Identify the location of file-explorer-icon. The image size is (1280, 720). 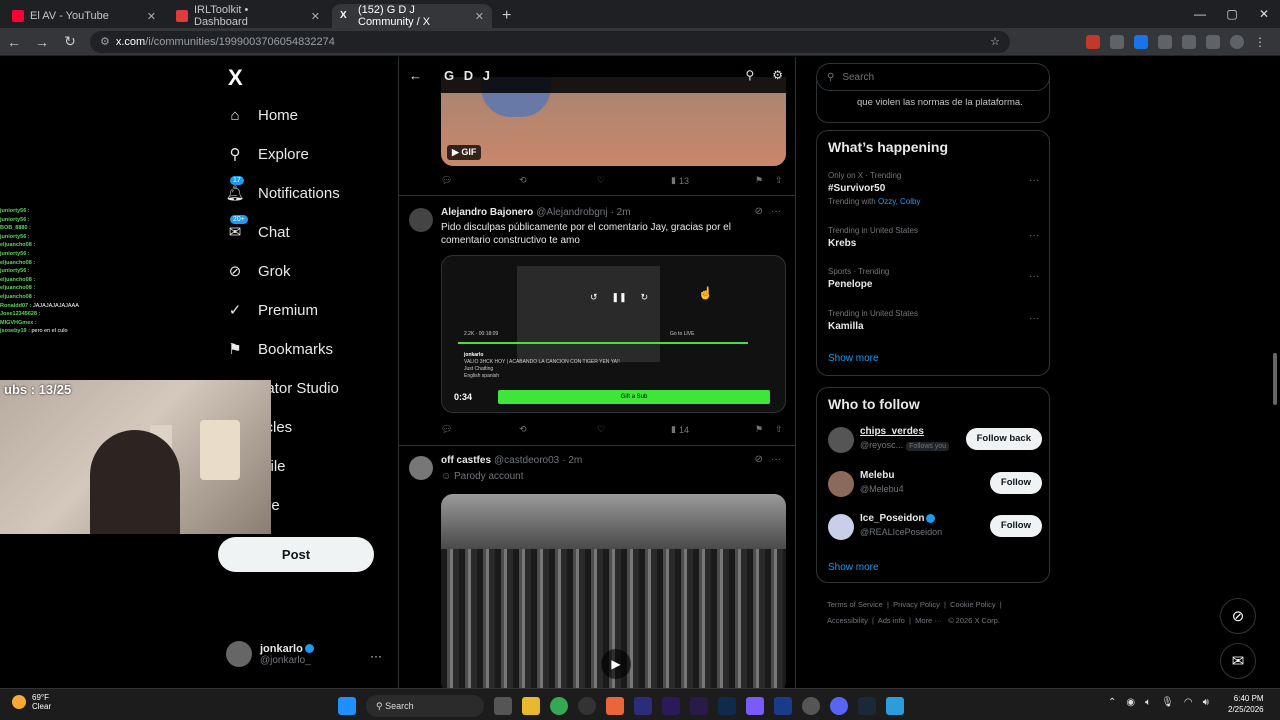
(531, 706).